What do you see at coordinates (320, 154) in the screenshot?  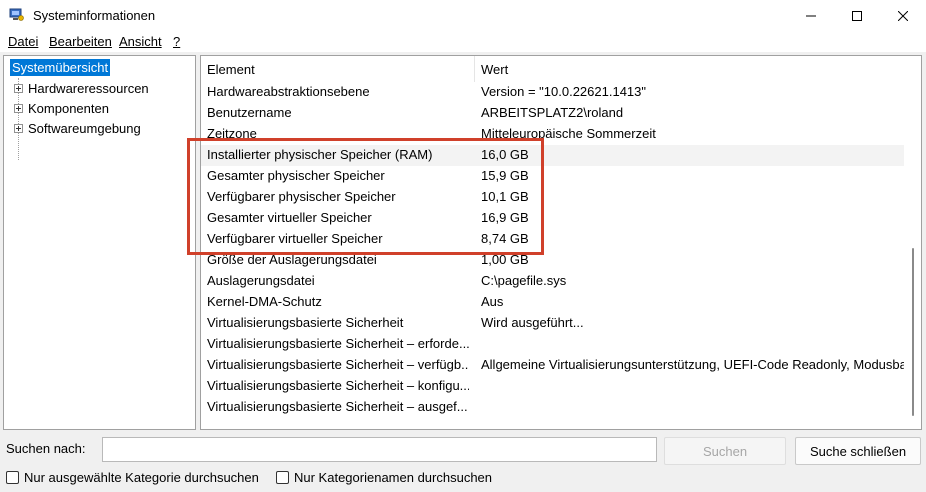 I see `row-element: Installierter physischer Speicher (RAM)` at bounding box center [320, 154].